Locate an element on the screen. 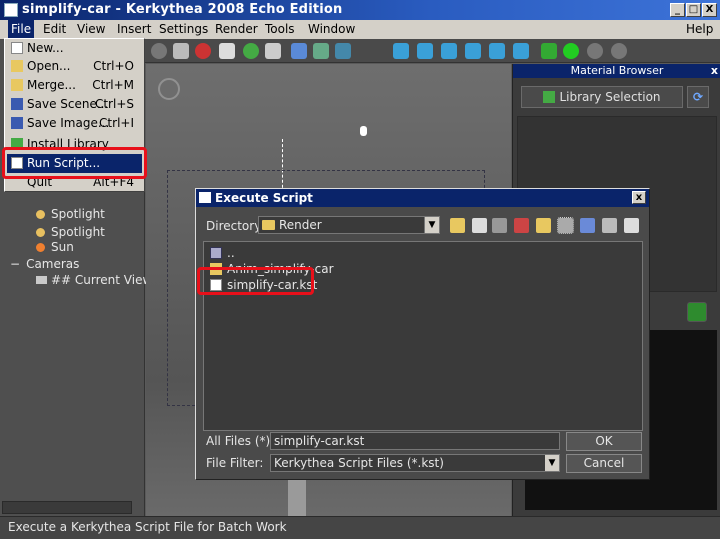  library-selection-label: Library Selection is located at coordinates (610, 97).